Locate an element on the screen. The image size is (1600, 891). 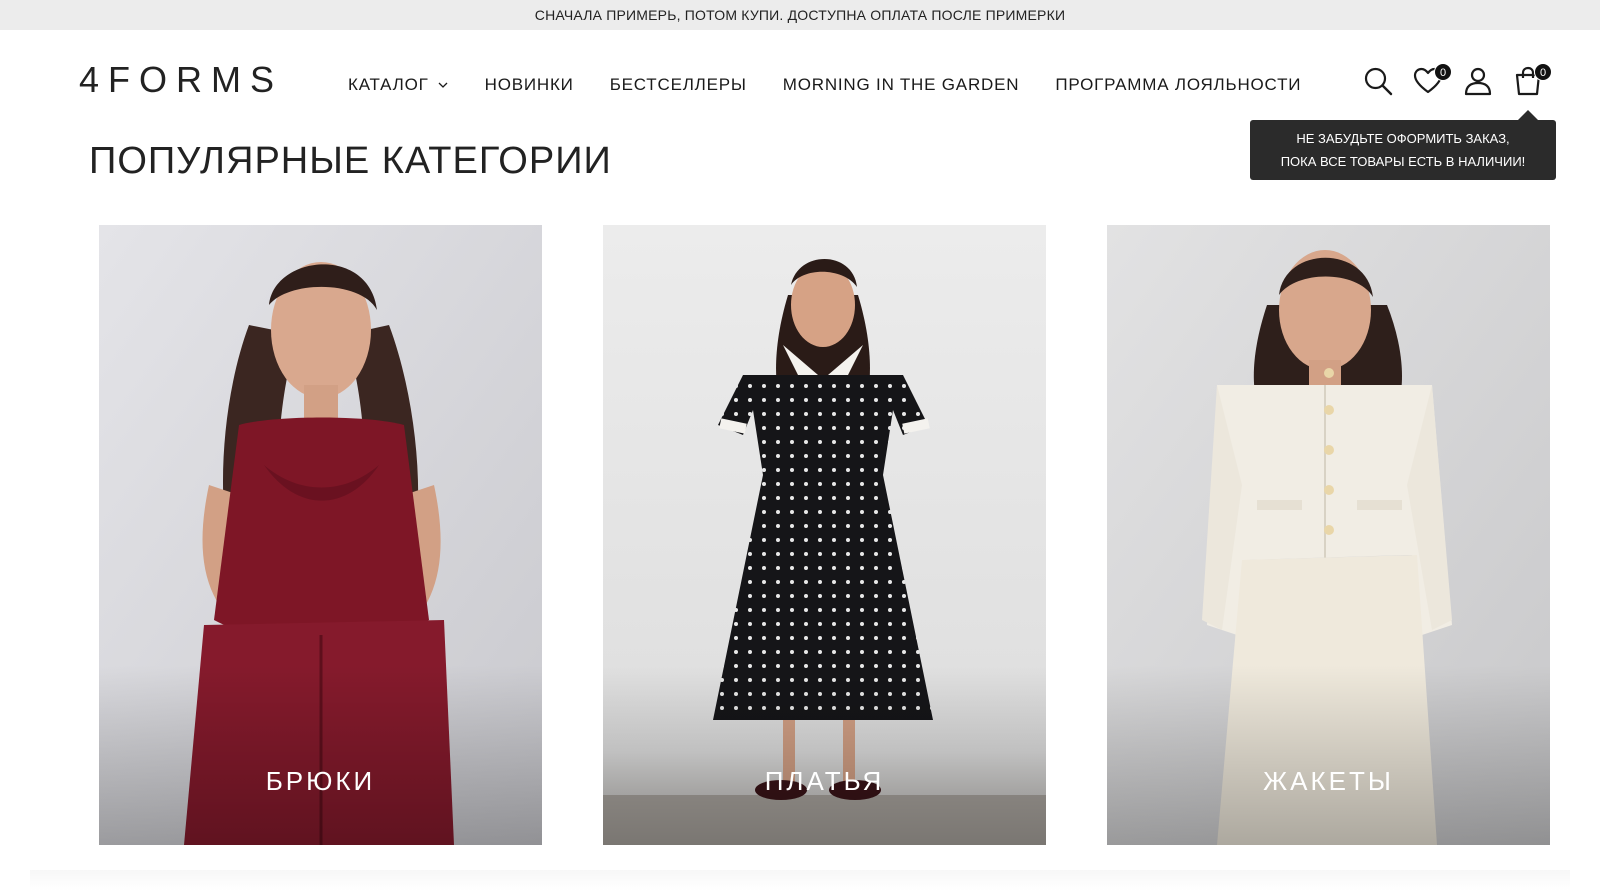
account-button is located at coordinates (1479, 82).